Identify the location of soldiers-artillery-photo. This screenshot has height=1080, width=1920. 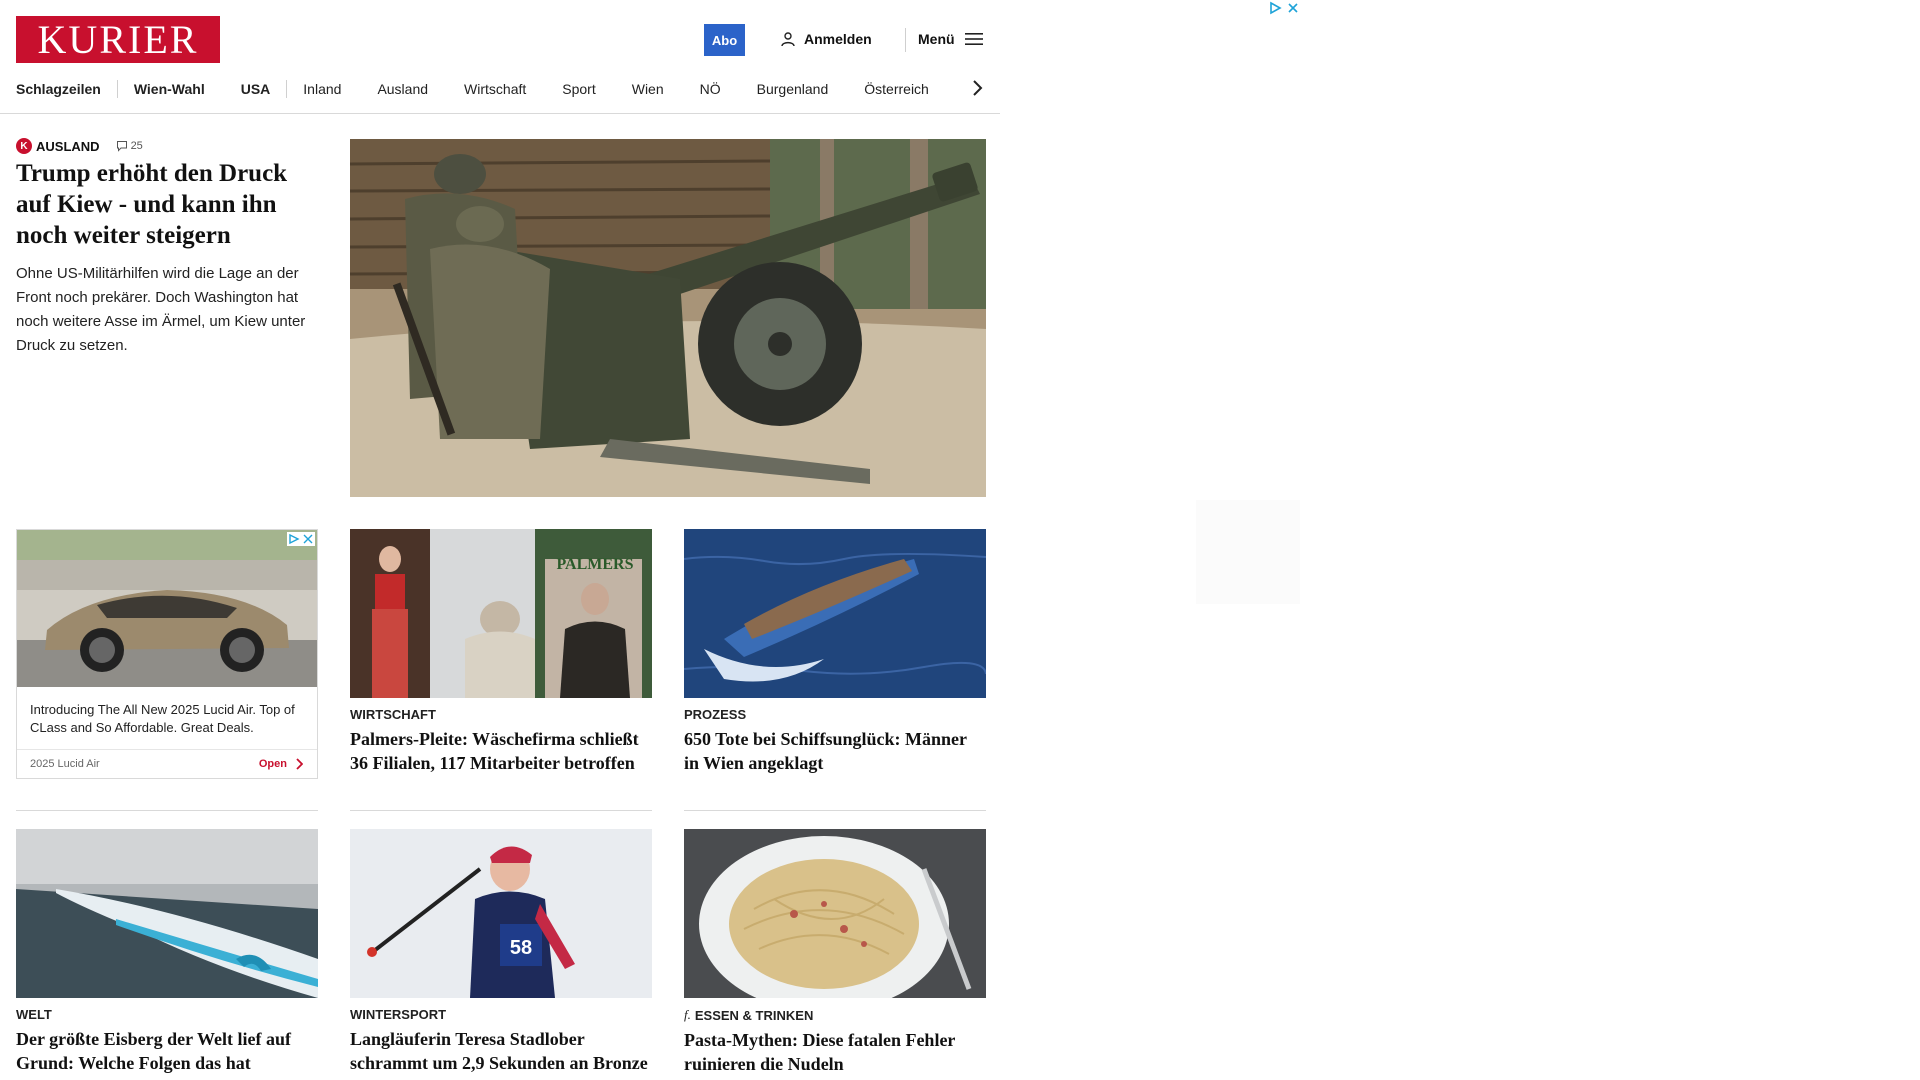
(668, 318).